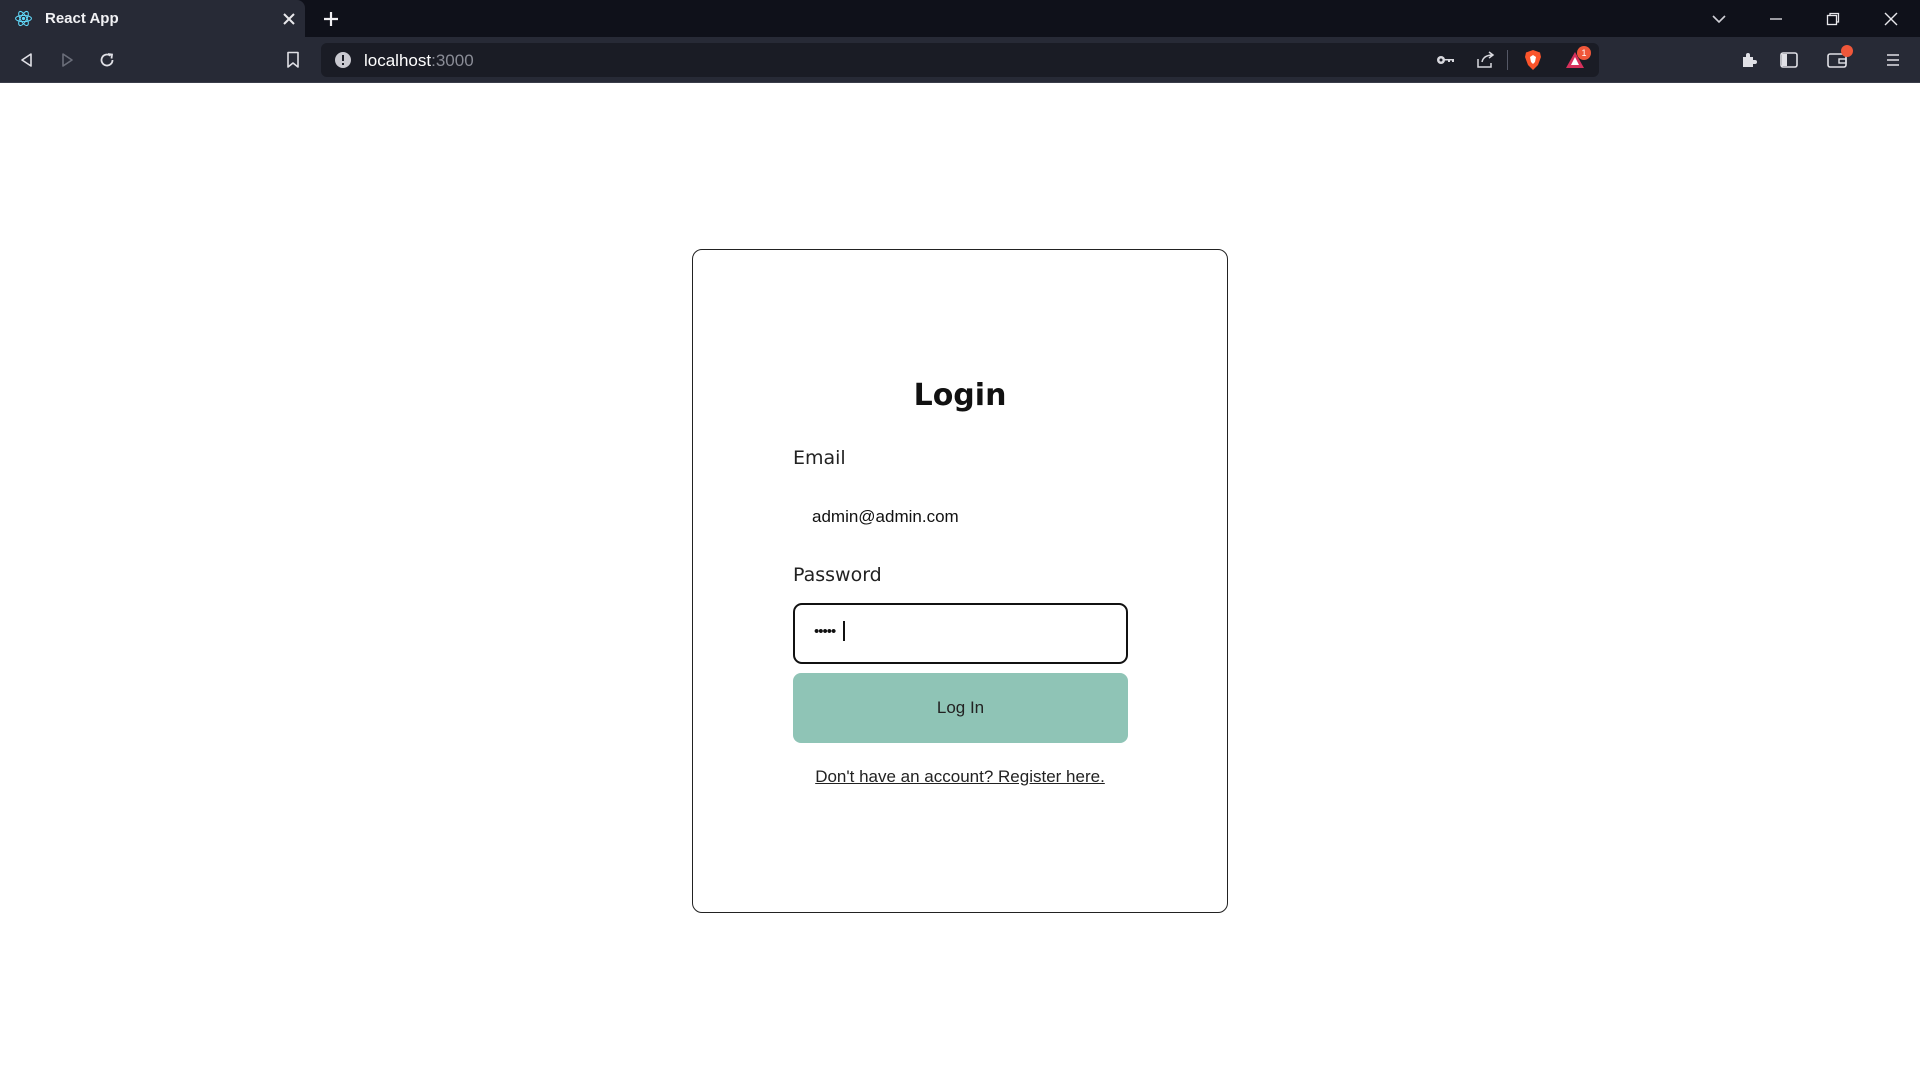 The height and width of the screenshot is (1078, 1920). I want to click on brave-shields-icon, so click(1533, 60).